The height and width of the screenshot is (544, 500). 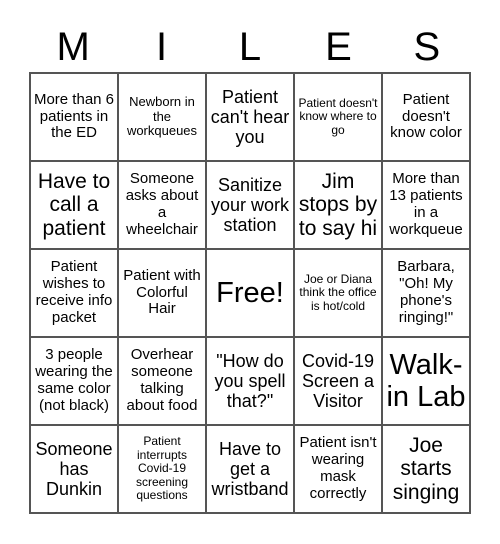 I want to click on bingo-cell: Have to get a wristband, so click(x=250, y=469).